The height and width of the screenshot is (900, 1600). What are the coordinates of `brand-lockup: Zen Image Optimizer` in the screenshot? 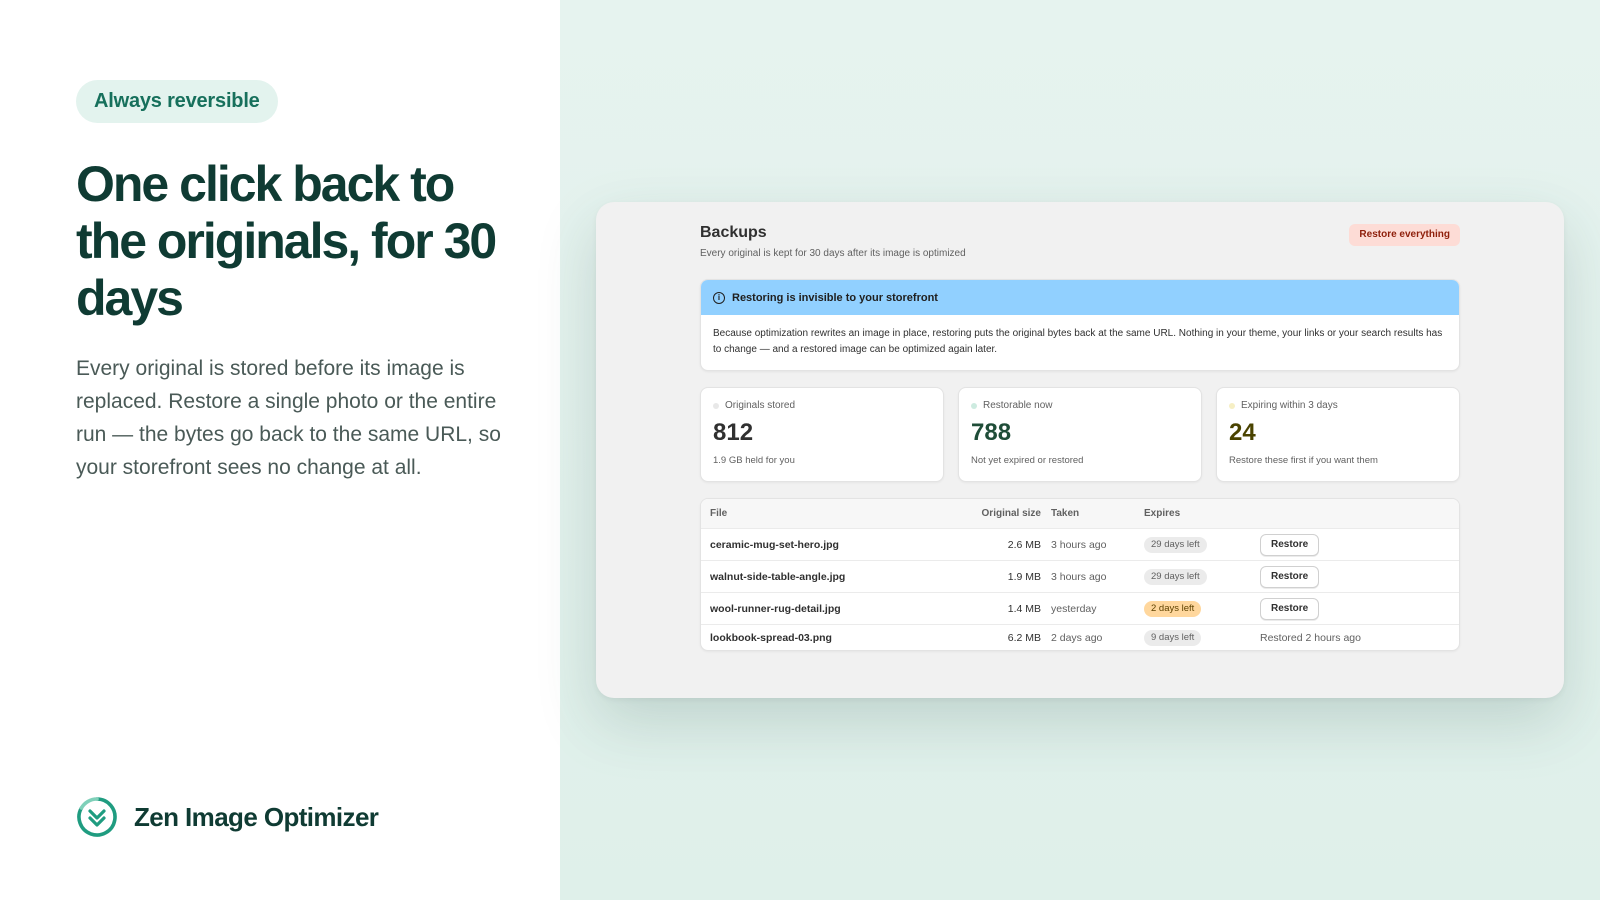 It's located at (227, 817).